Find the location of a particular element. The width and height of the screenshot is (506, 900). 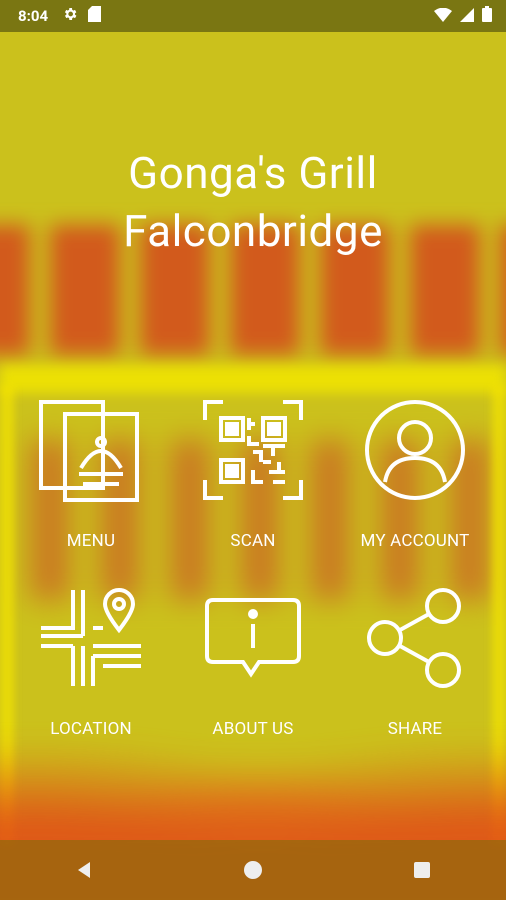

menu-tile: MENU is located at coordinates (91, 473).